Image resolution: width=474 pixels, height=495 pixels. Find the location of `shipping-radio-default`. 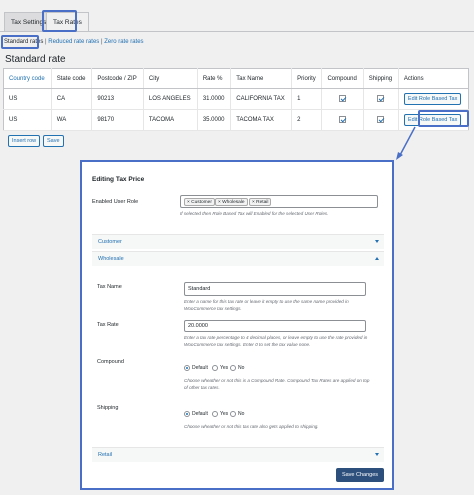

shipping-radio-default is located at coordinates (187, 414).